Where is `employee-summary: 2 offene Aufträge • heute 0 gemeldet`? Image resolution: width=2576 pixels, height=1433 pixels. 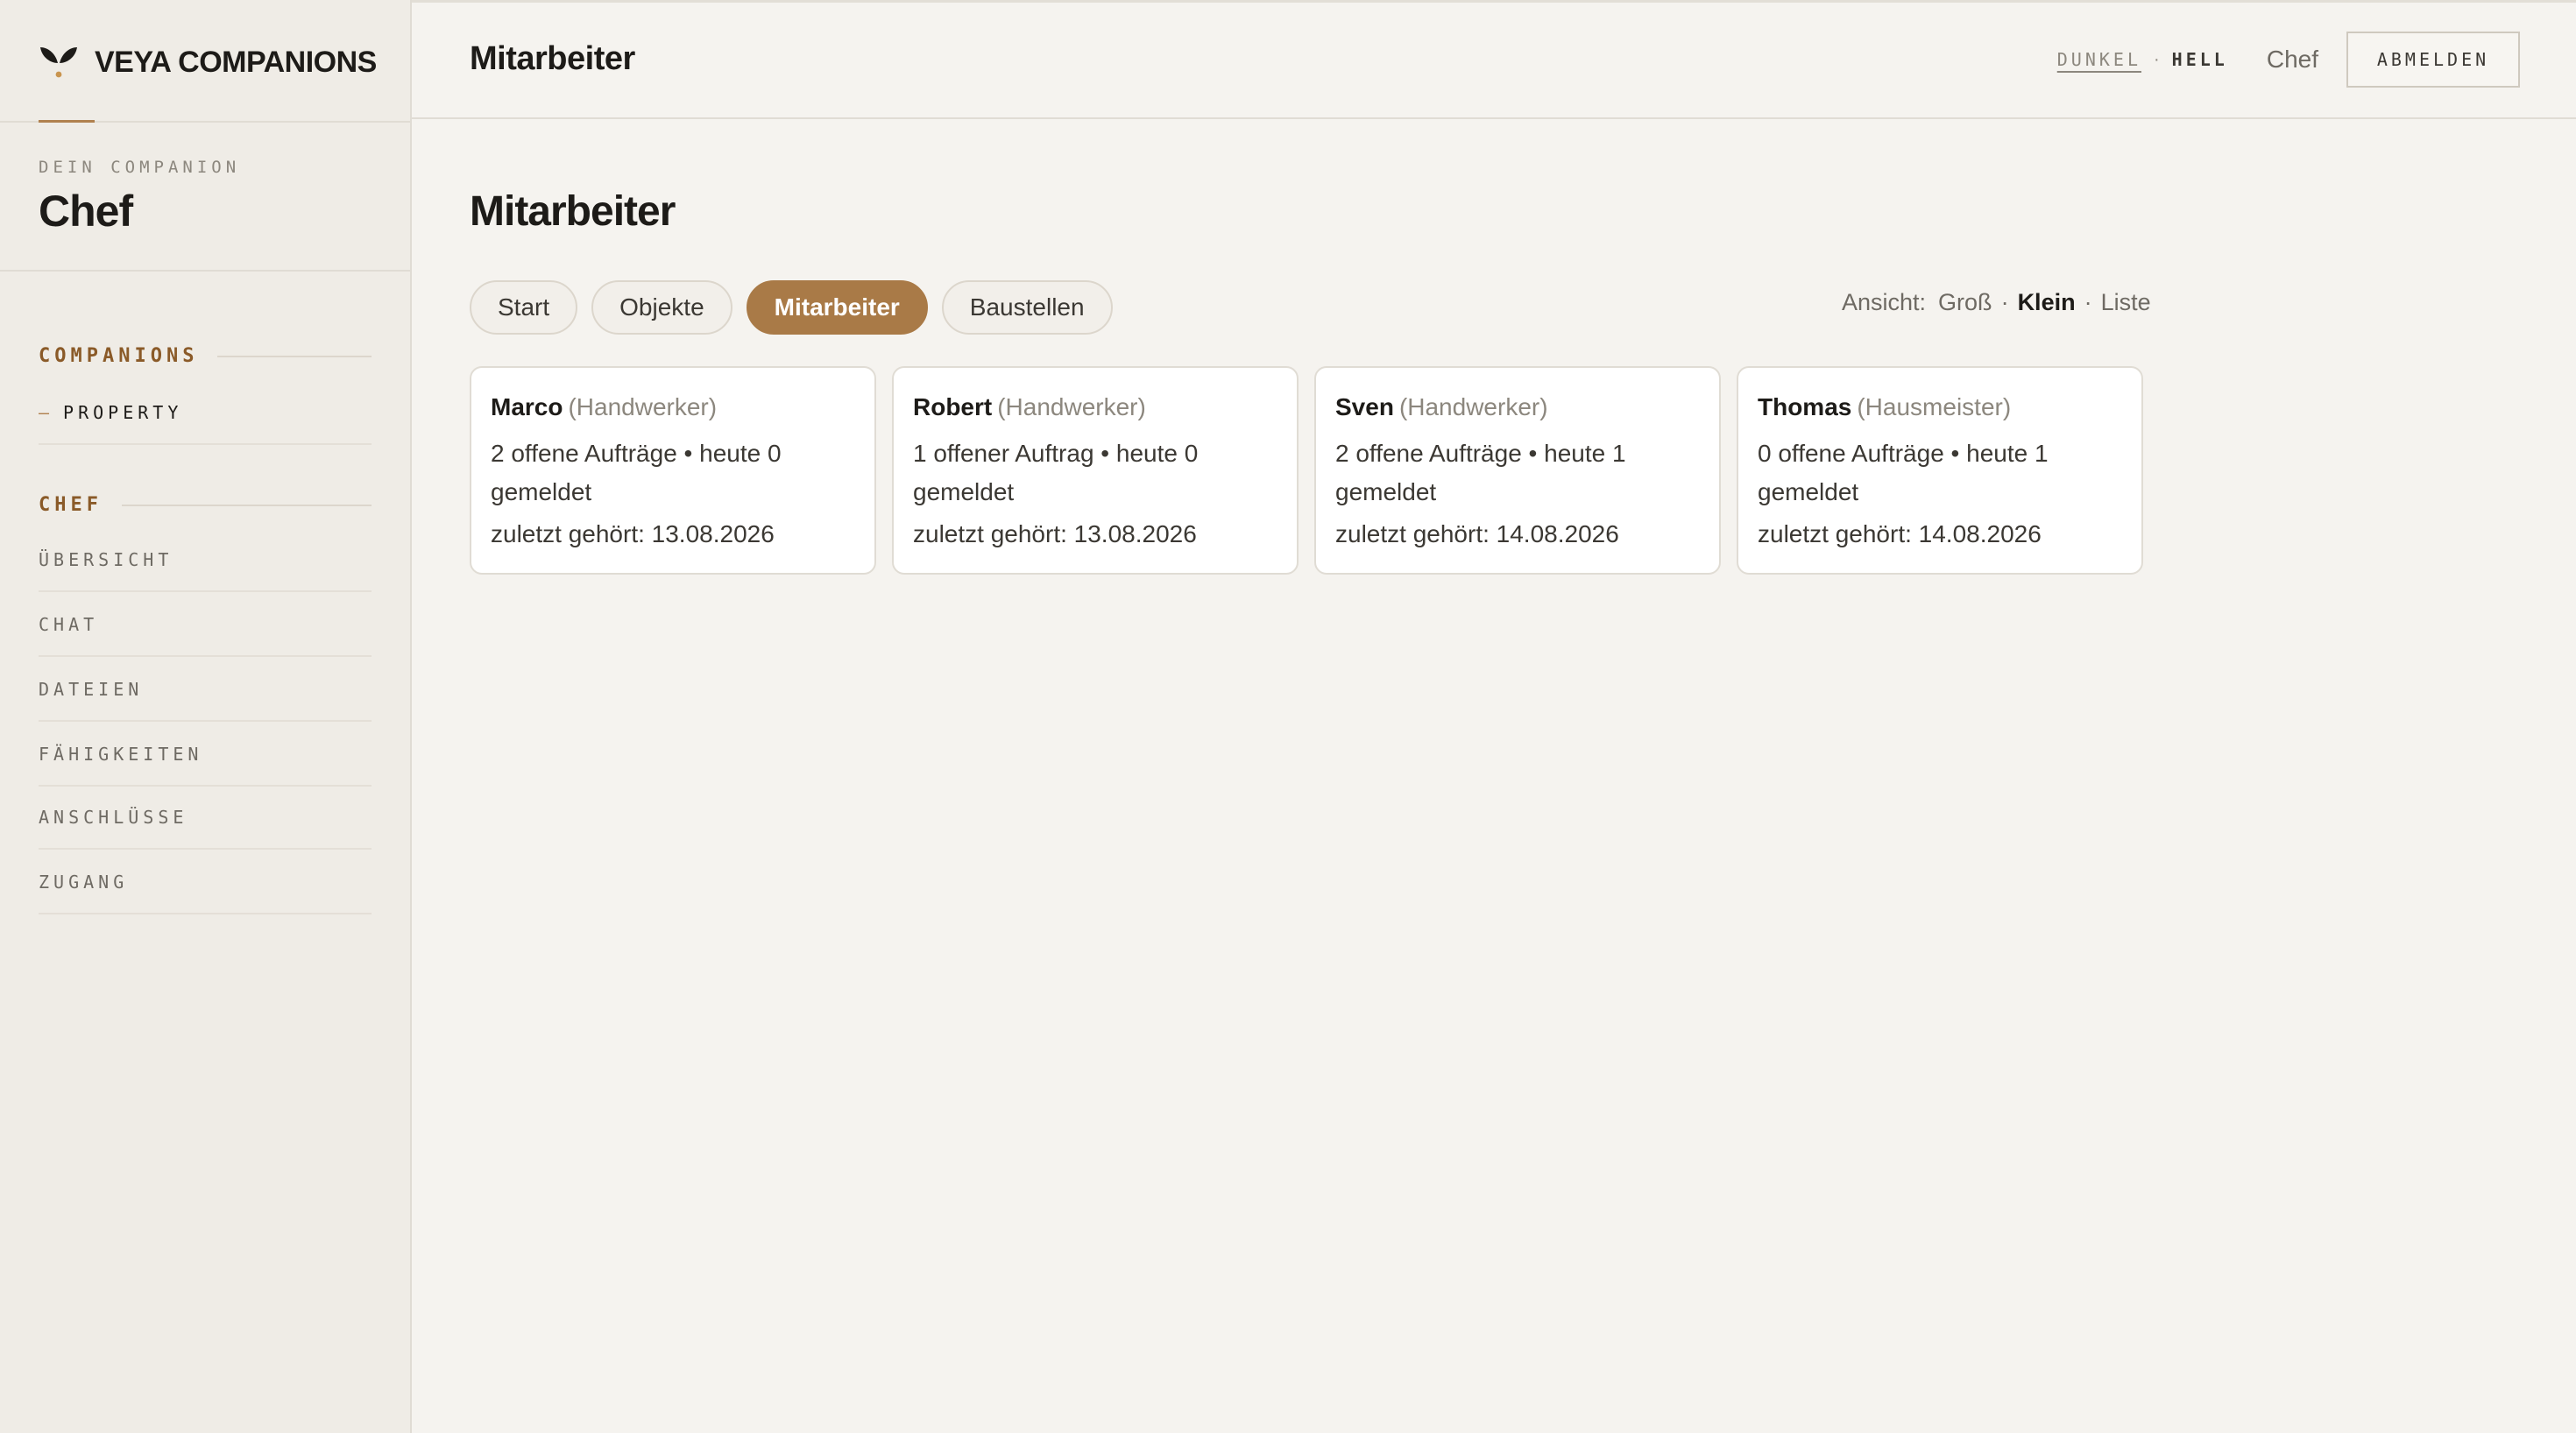
employee-summary: 2 offene Aufträge • heute 0 gemeldet is located at coordinates (636, 472).